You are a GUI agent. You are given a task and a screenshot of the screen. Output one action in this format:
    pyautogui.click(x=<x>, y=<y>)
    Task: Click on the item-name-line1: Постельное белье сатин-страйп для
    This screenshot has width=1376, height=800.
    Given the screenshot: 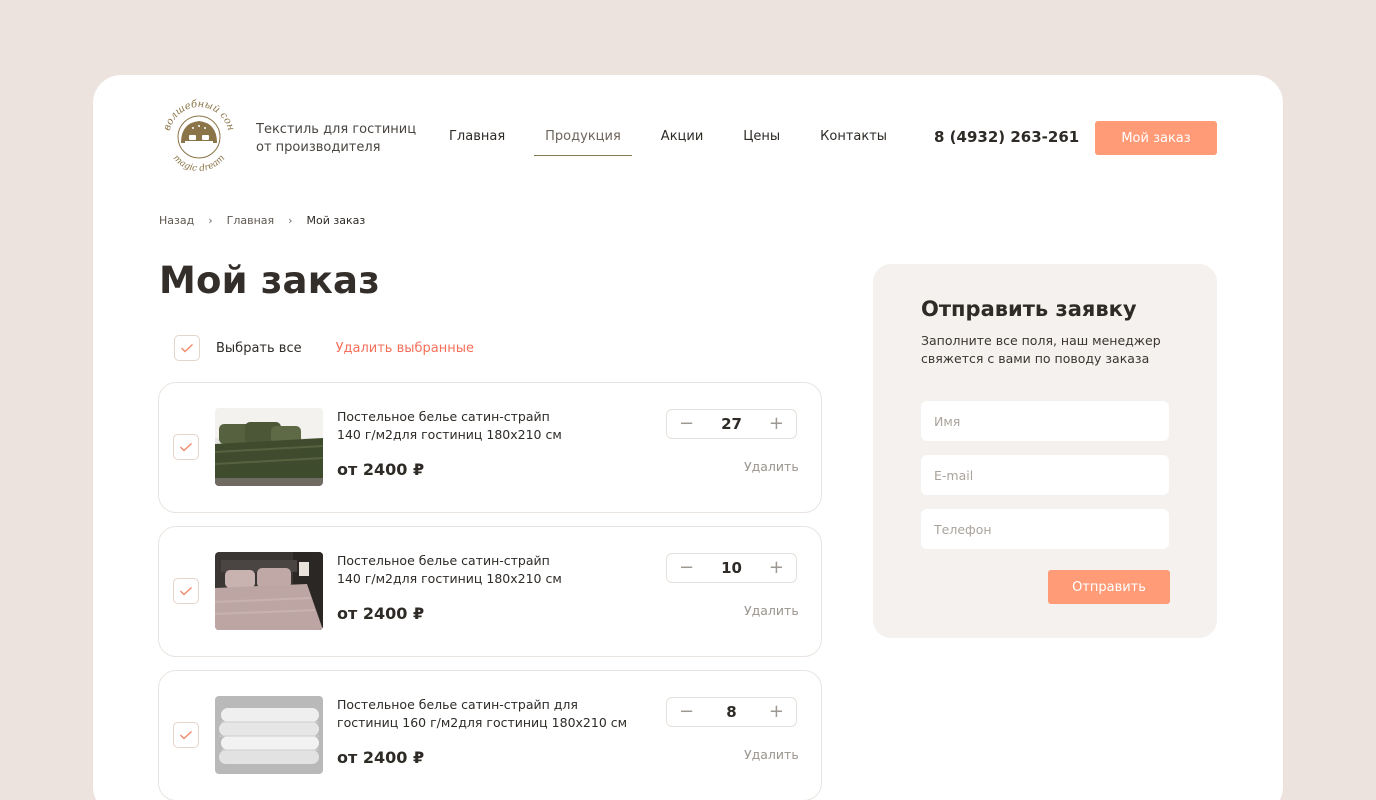 What is the action you would take?
    pyautogui.click(x=457, y=704)
    